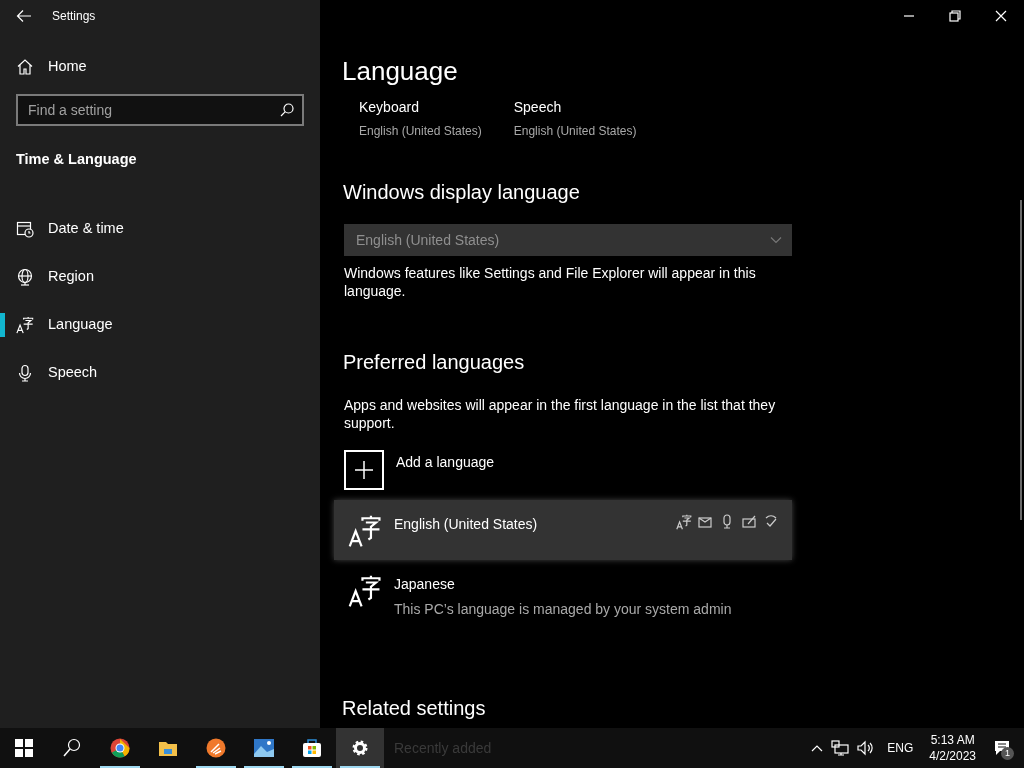 The image size is (1024, 768). I want to click on home-link: Home, so click(160, 67).